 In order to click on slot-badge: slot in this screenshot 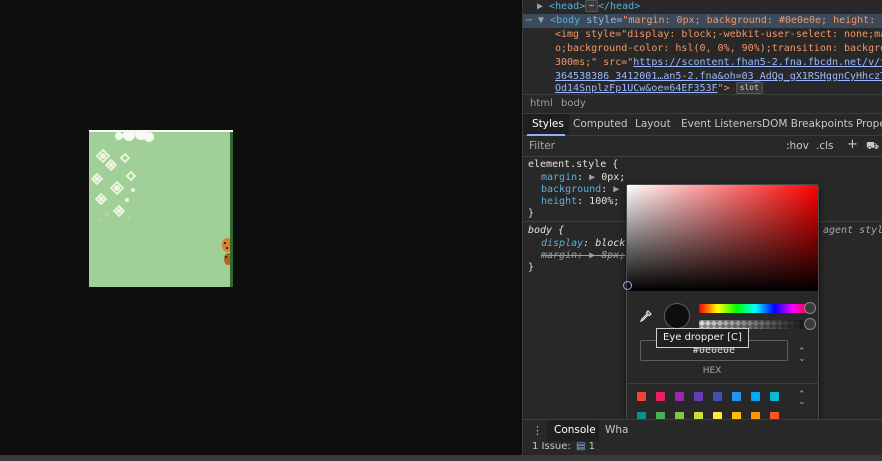, I will do `click(749, 88)`.